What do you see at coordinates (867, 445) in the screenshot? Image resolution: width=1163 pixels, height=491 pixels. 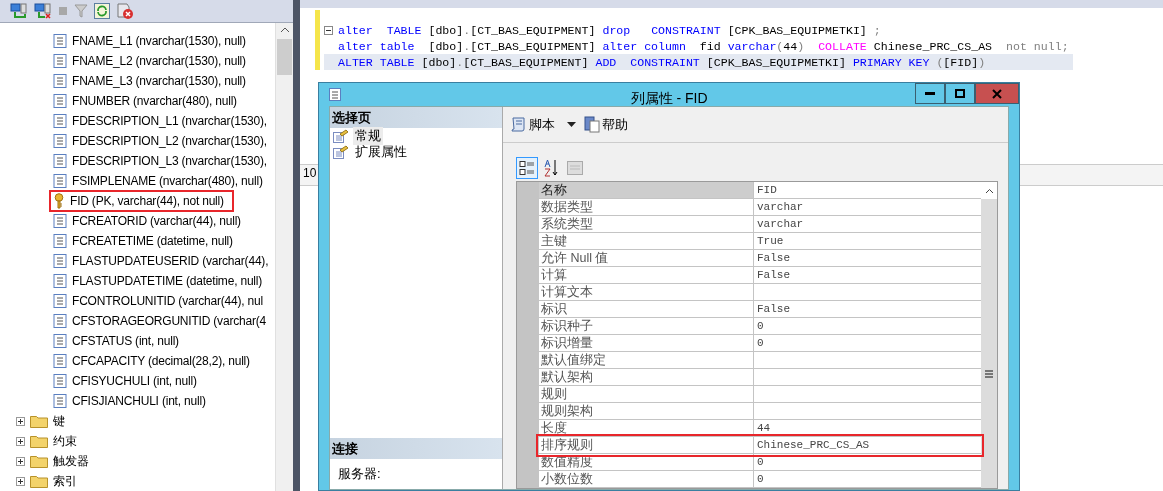 I see `property-value: Chinese_PRC_CS_AS` at bounding box center [867, 445].